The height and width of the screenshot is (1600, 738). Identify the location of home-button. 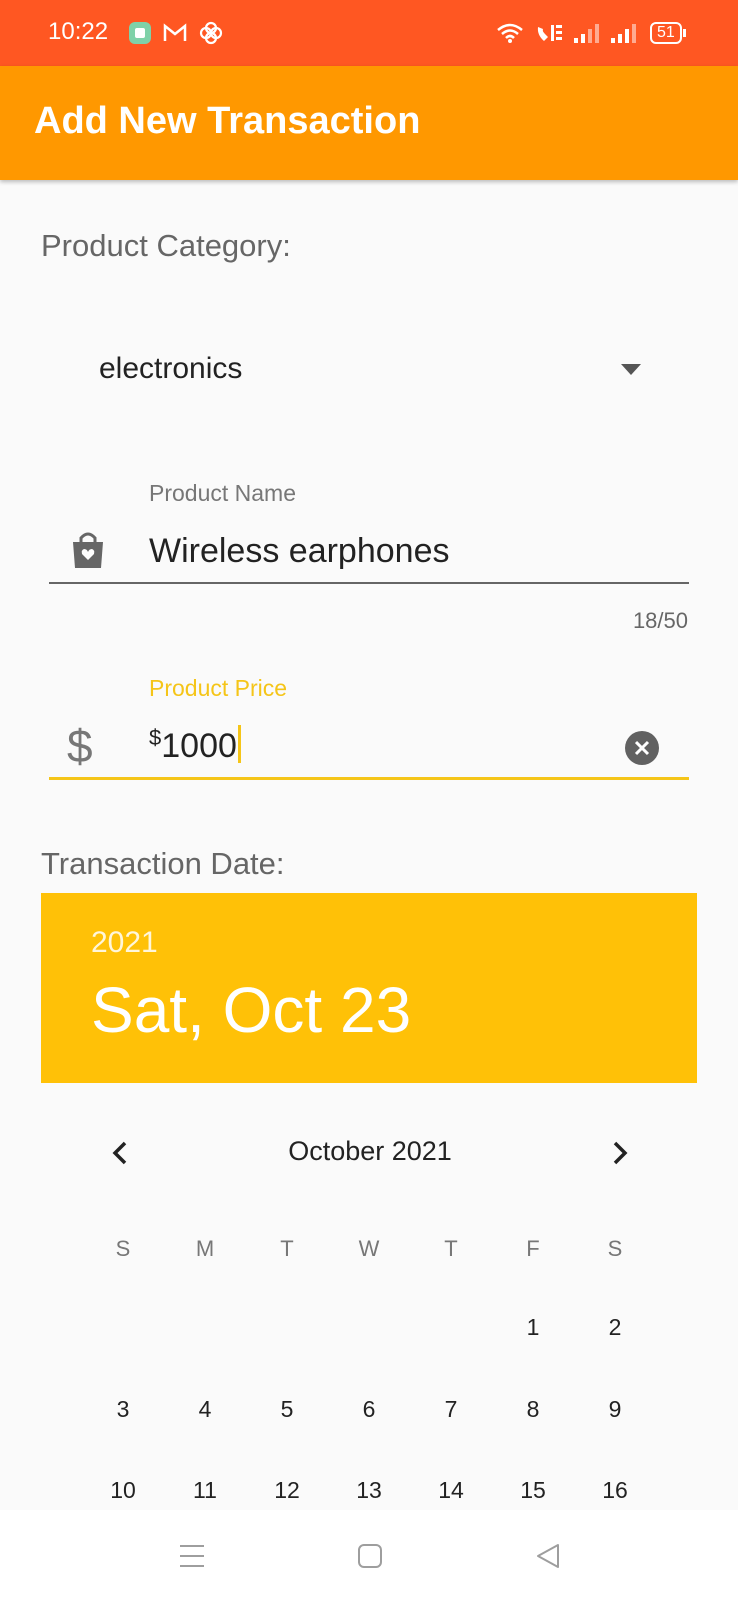
(370, 1556).